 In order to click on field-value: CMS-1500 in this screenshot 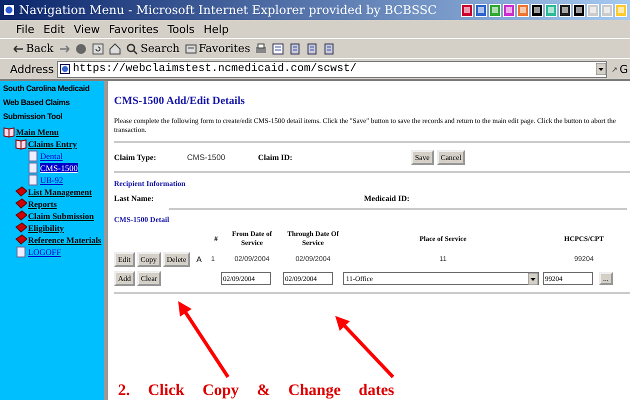, I will do `click(206, 157)`.